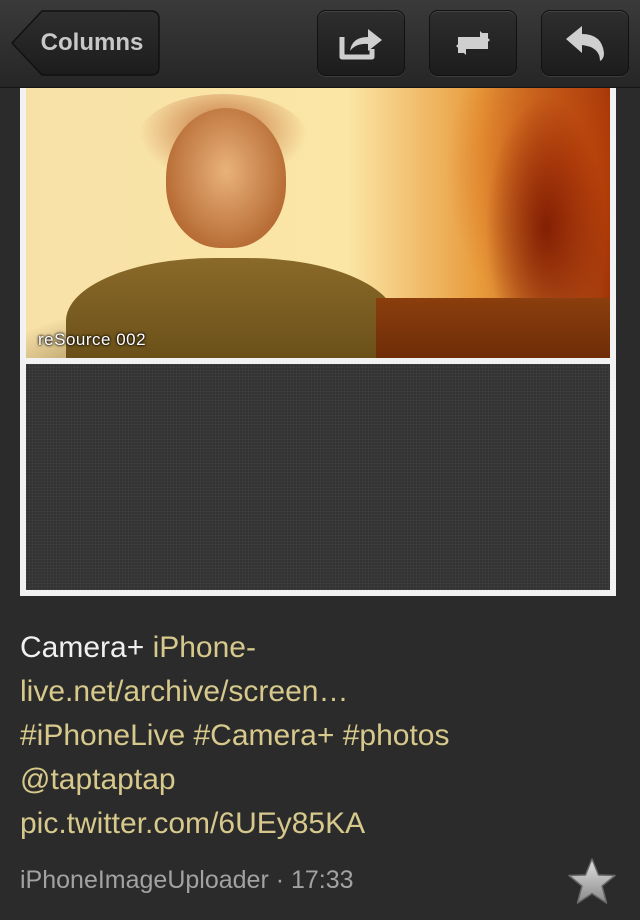  What do you see at coordinates (144, 880) in the screenshot?
I see `tweet-source: iPhoneImageUploader` at bounding box center [144, 880].